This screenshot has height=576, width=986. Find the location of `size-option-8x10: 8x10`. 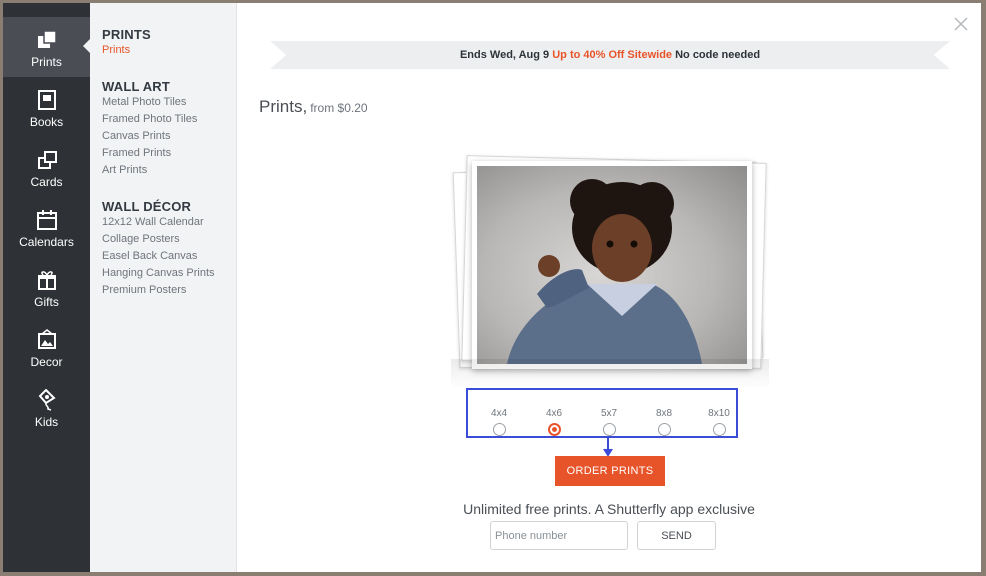

size-option-8x10: 8x10 is located at coordinates (719, 422).